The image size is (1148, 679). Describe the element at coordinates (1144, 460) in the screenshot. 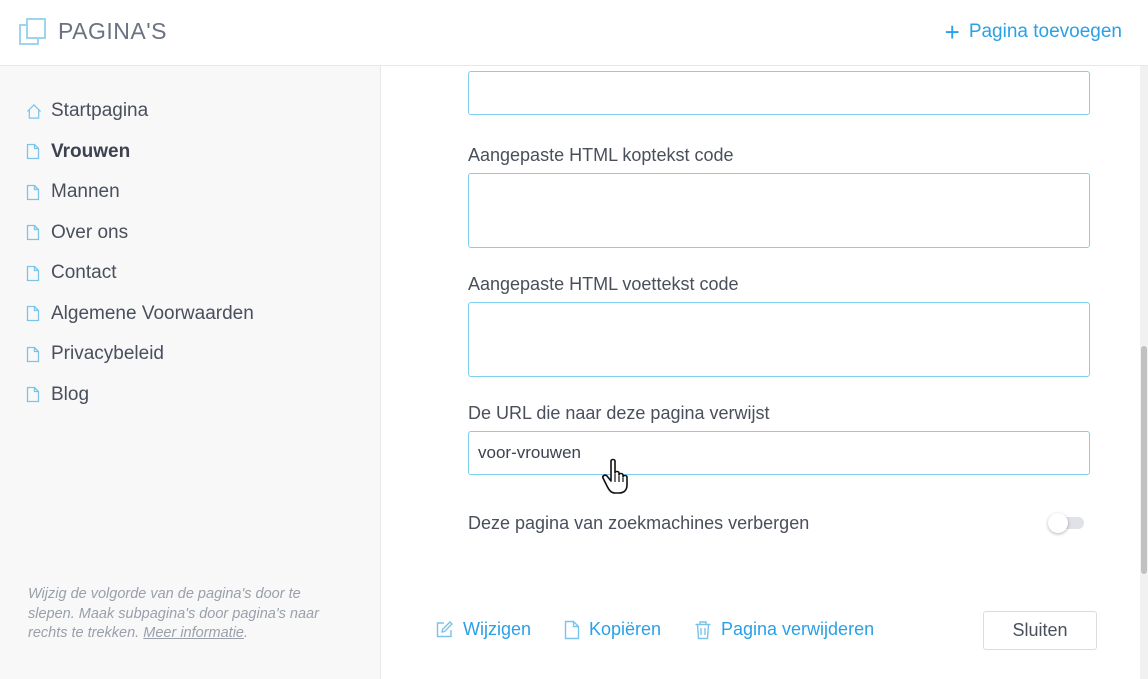

I see `scrollbar-thumb` at that location.